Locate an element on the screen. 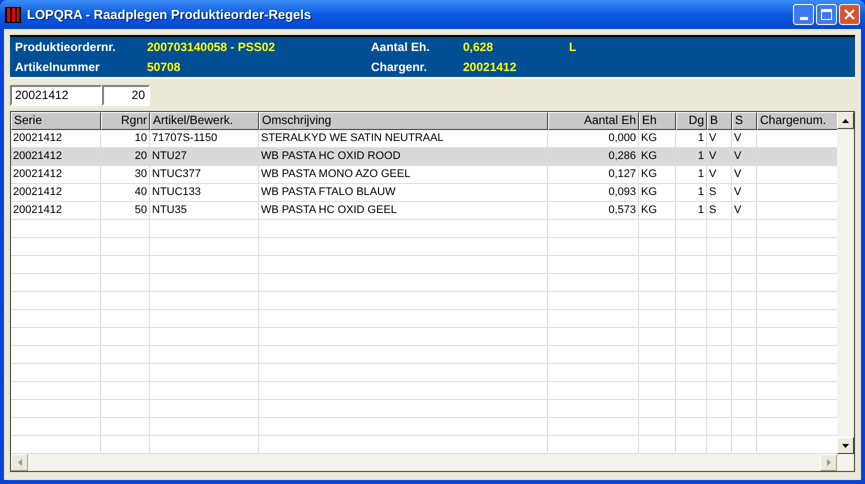 This screenshot has height=484, width=865. field-label: Produktieordernr. is located at coordinates (66, 47).